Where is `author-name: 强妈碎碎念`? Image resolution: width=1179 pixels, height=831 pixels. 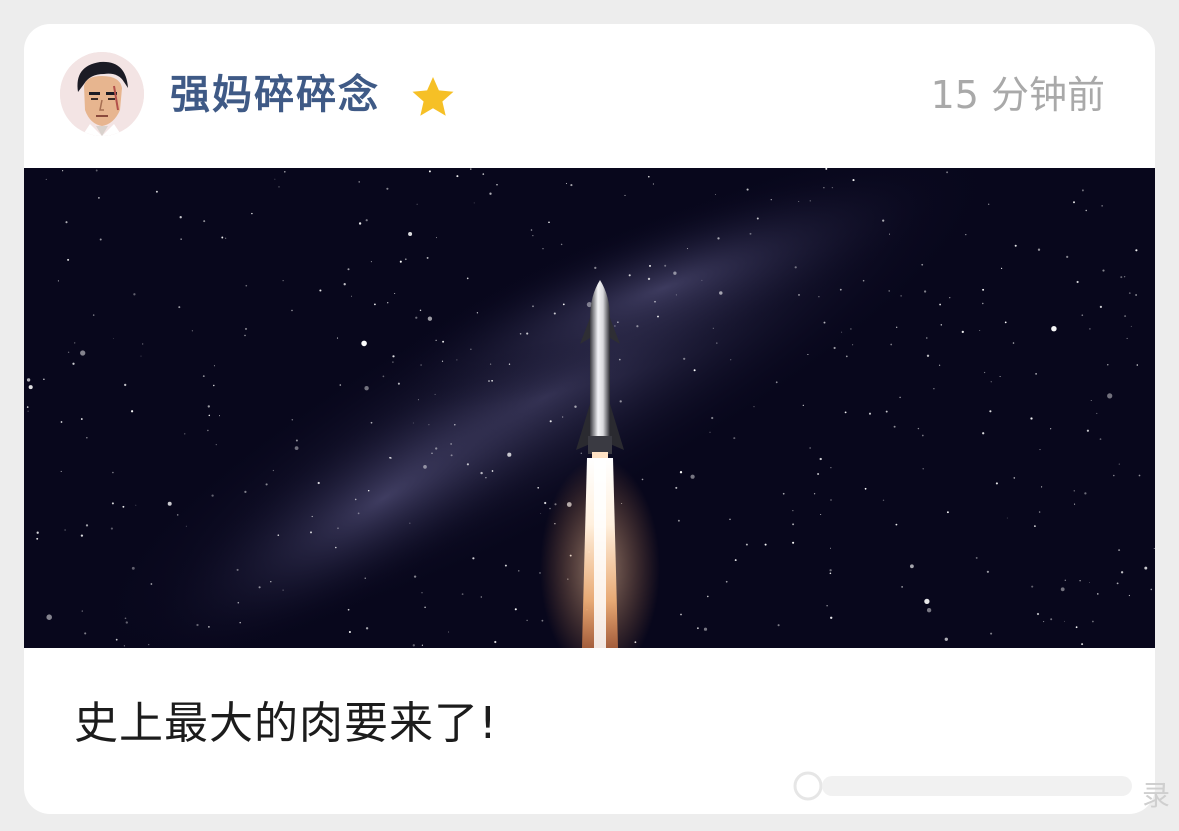
author-name: 强妈碎碎念 is located at coordinates (275, 95).